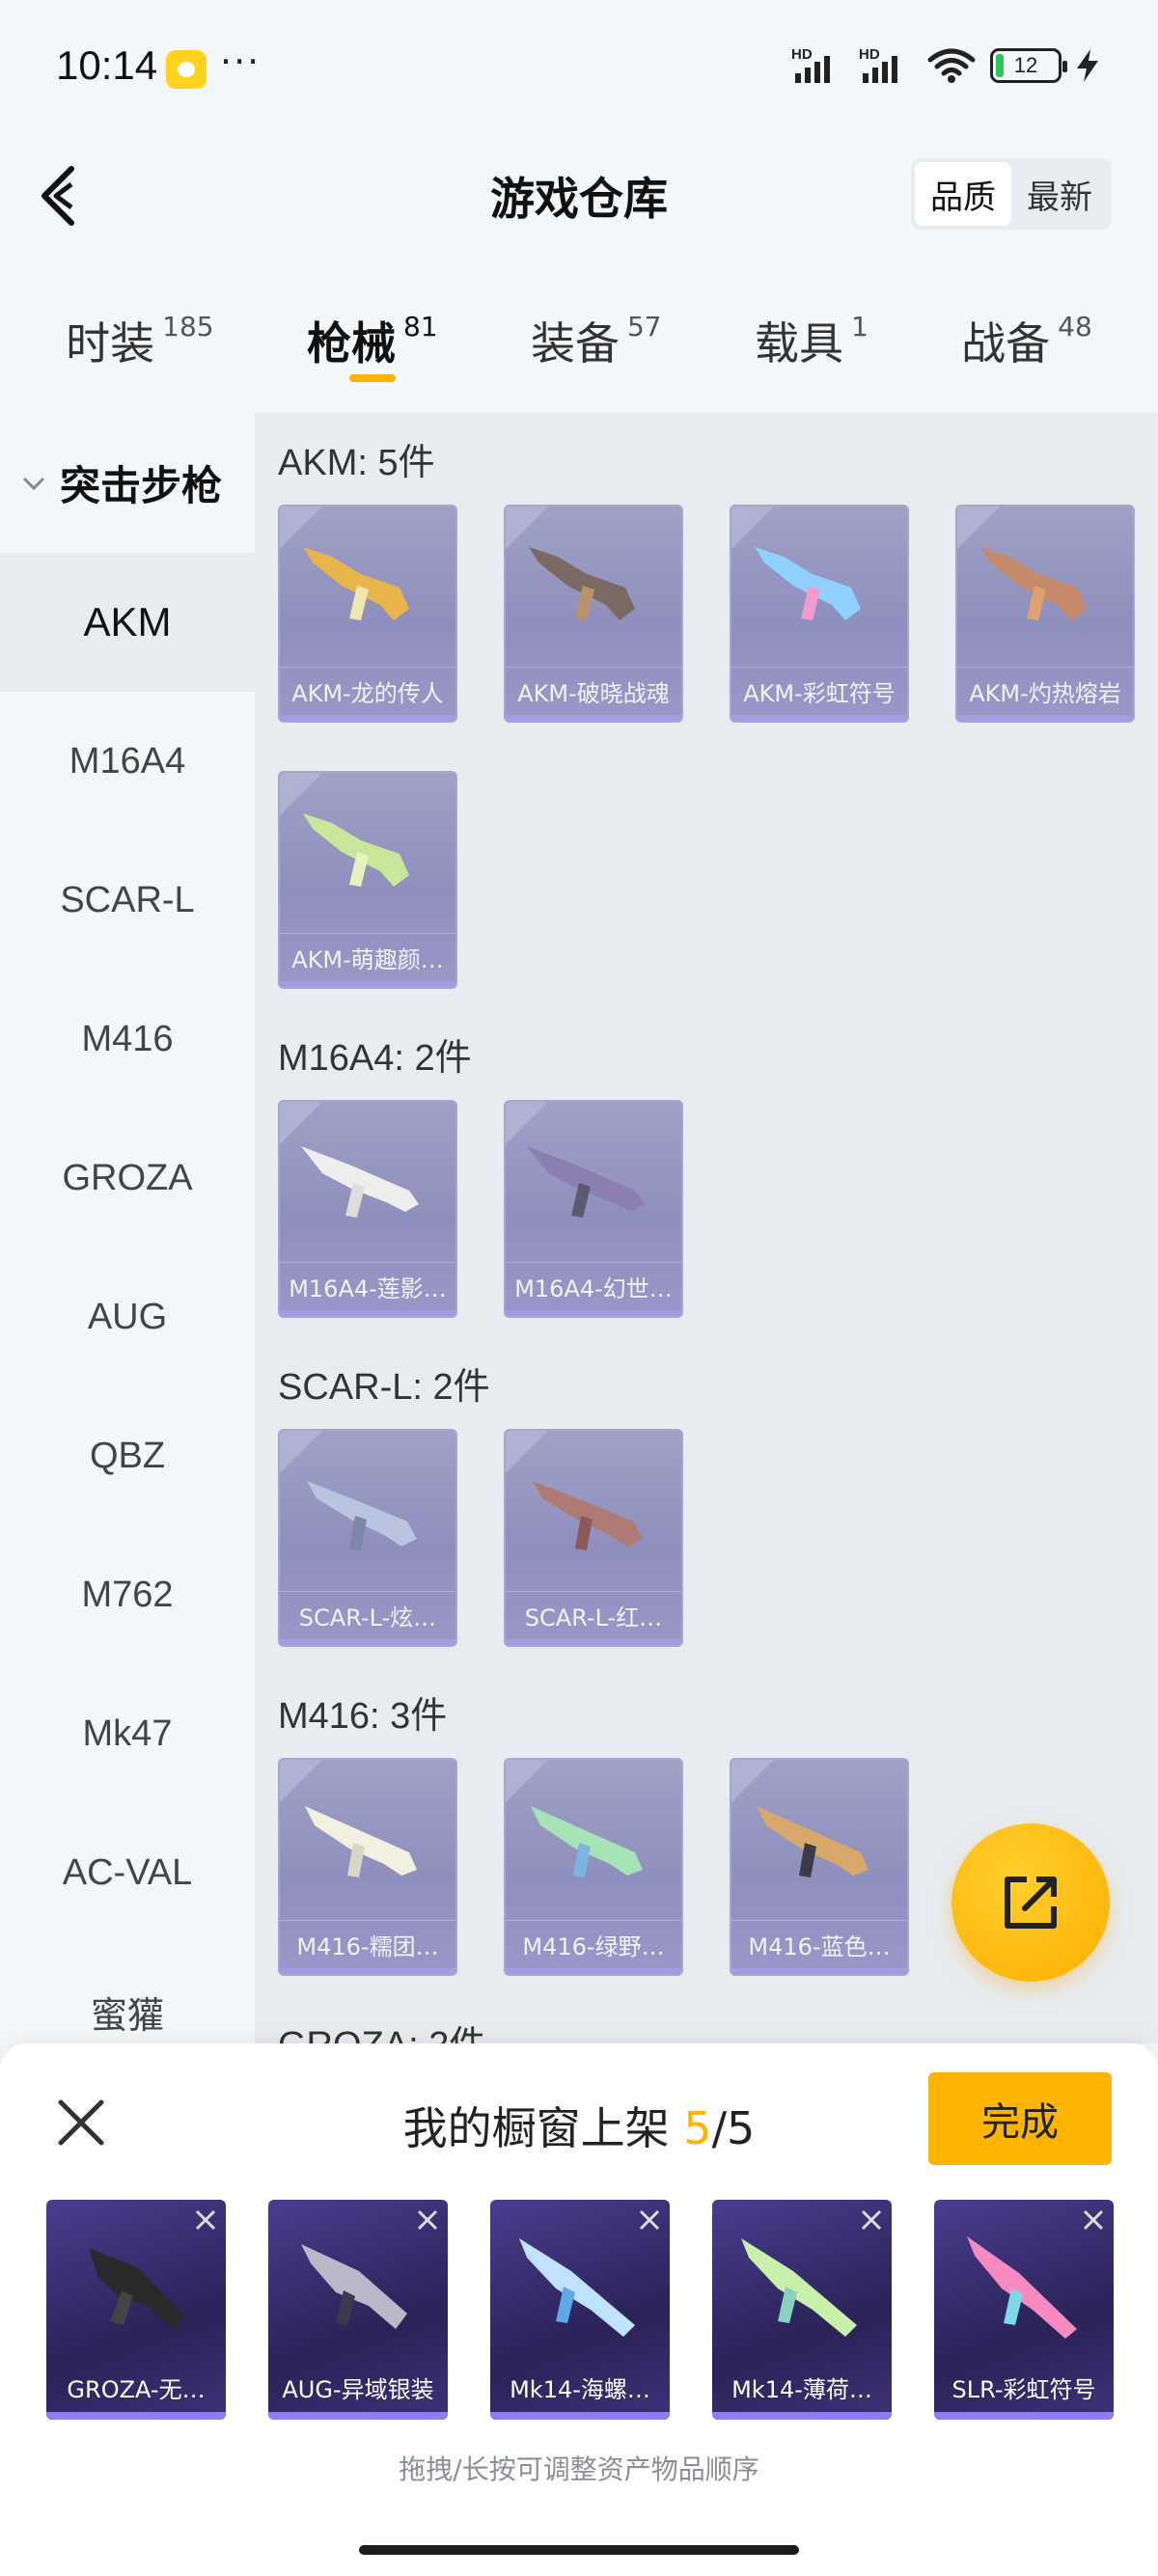  Describe the element at coordinates (1045, 691) in the screenshot. I see `weapon-card-name: AKM-灼热熔岩` at that location.